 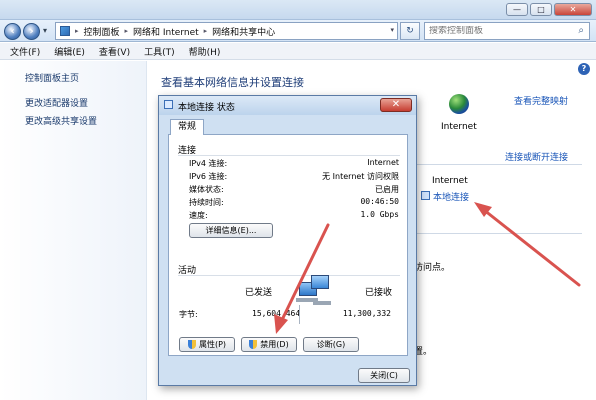 What do you see at coordinates (159, 51) in the screenshot?
I see `menu-tools: 工具(T)` at bounding box center [159, 51].